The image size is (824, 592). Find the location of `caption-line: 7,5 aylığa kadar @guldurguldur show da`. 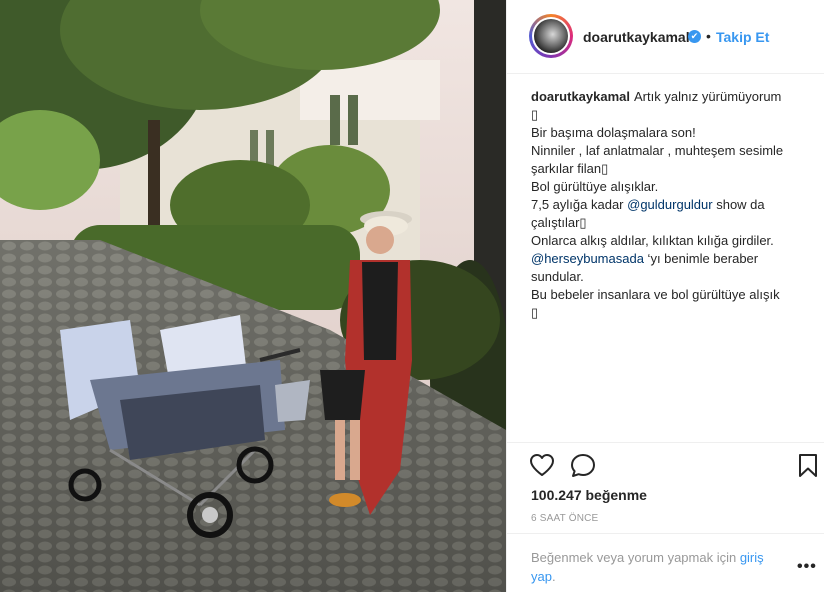

caption-line: 7,5 aylığa kadar @guldurguldur show da is located at coordinates (668, 205).